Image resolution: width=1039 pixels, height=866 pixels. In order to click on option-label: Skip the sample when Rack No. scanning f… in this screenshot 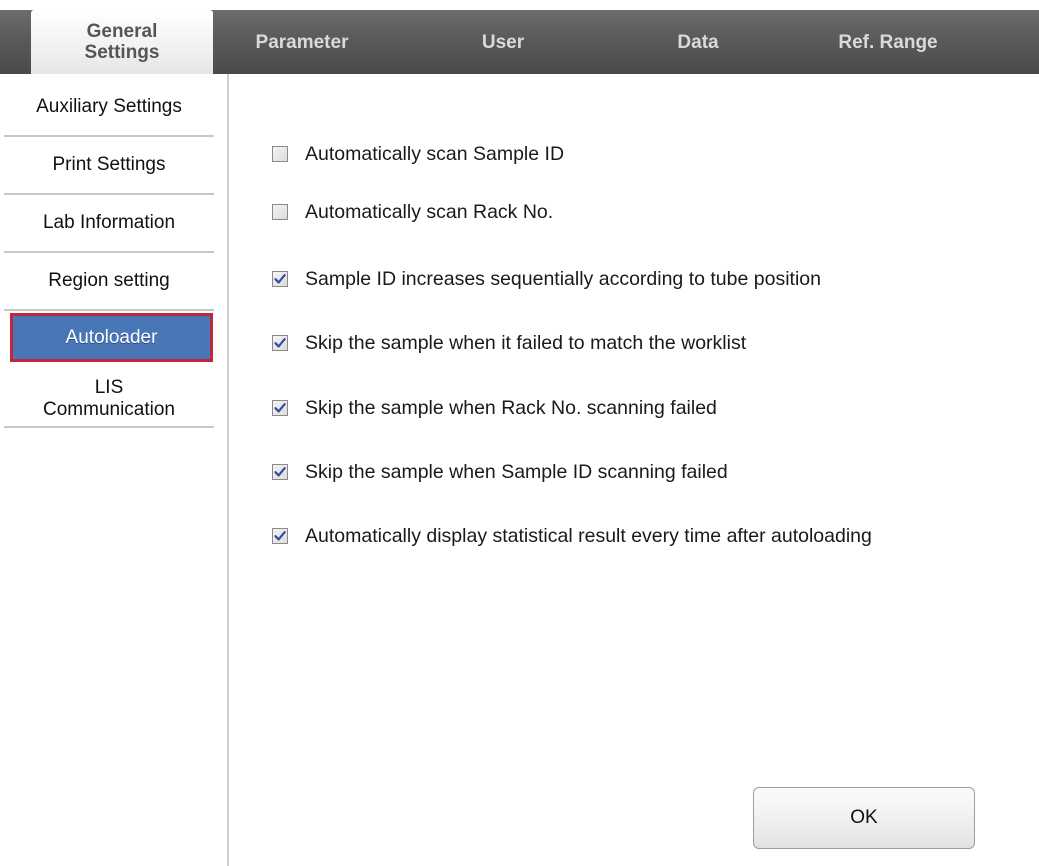, I will do `click(511, 407)`.